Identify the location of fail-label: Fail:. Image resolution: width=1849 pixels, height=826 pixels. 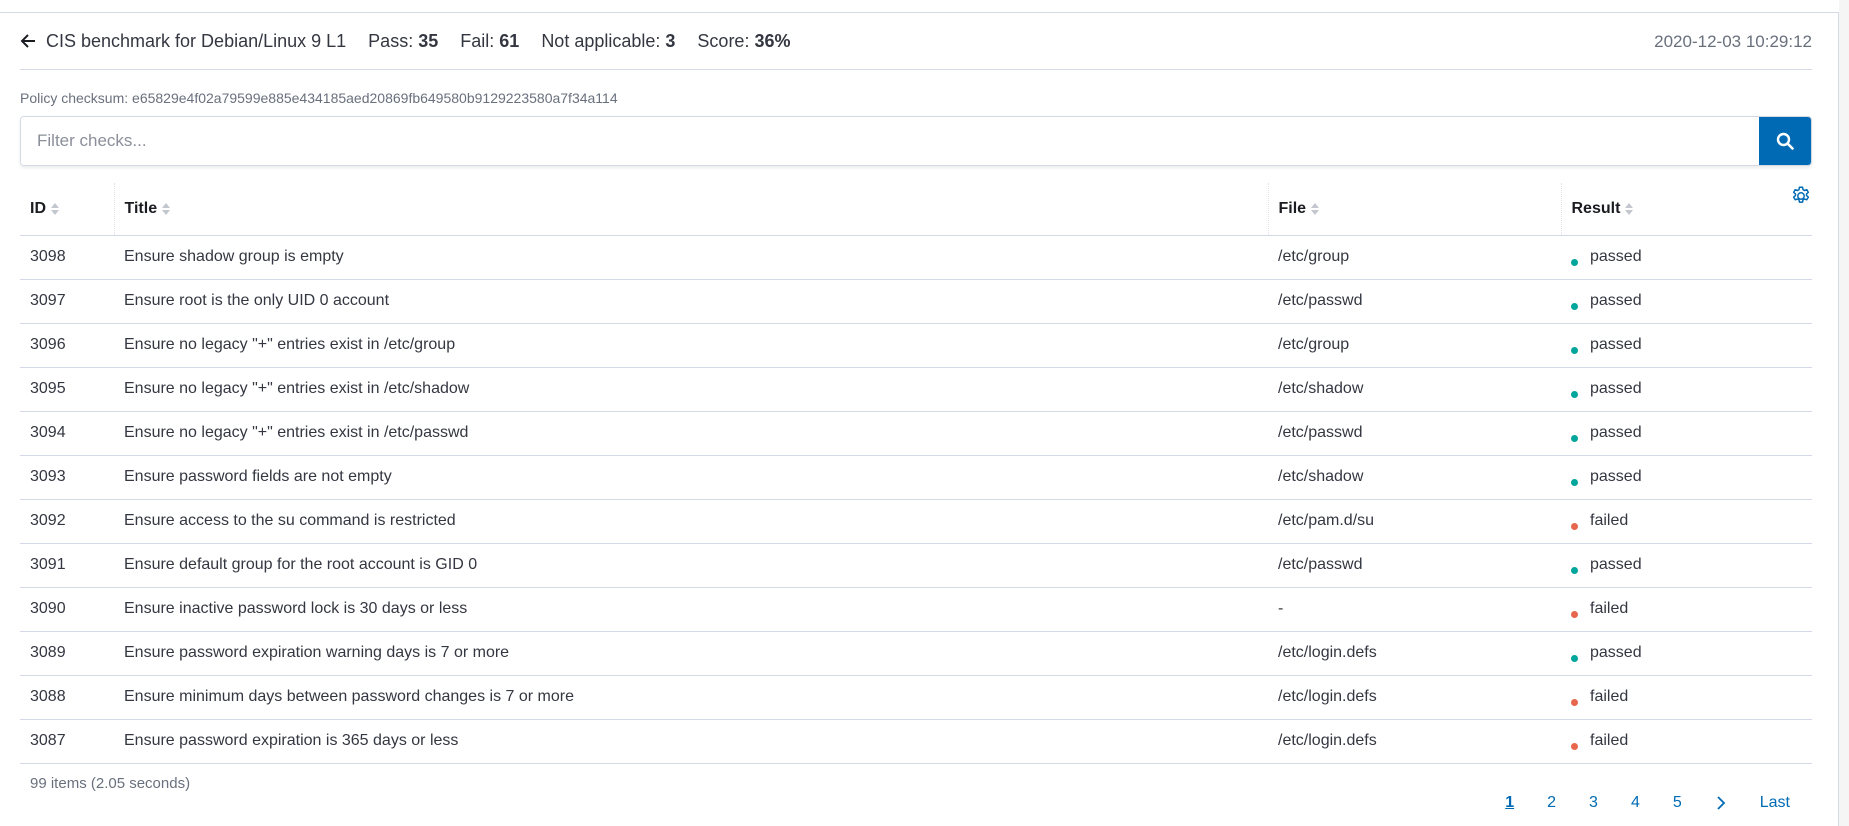
(477, 40).